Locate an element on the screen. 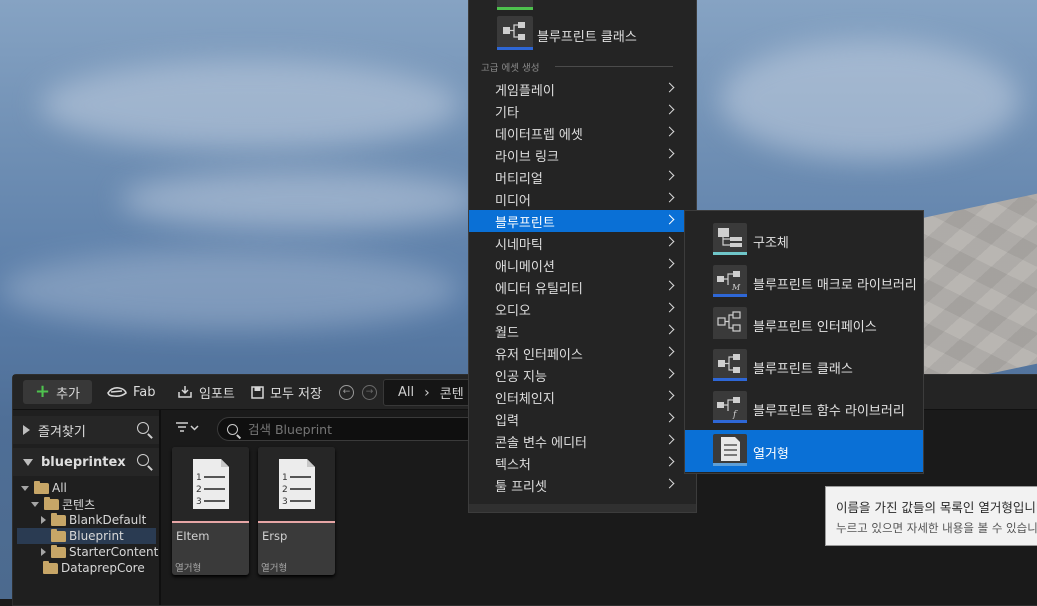  tree-item-blankdefault: BlankDefault is located at coordinates (86, 520).